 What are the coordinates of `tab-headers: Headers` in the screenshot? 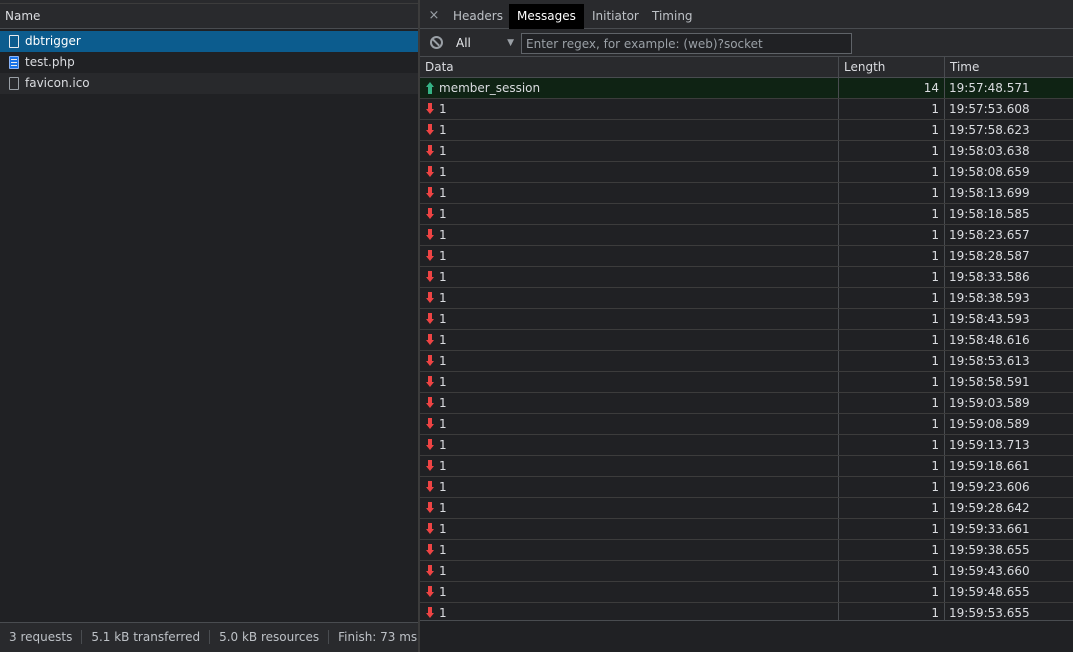 It's located at (478, 16).